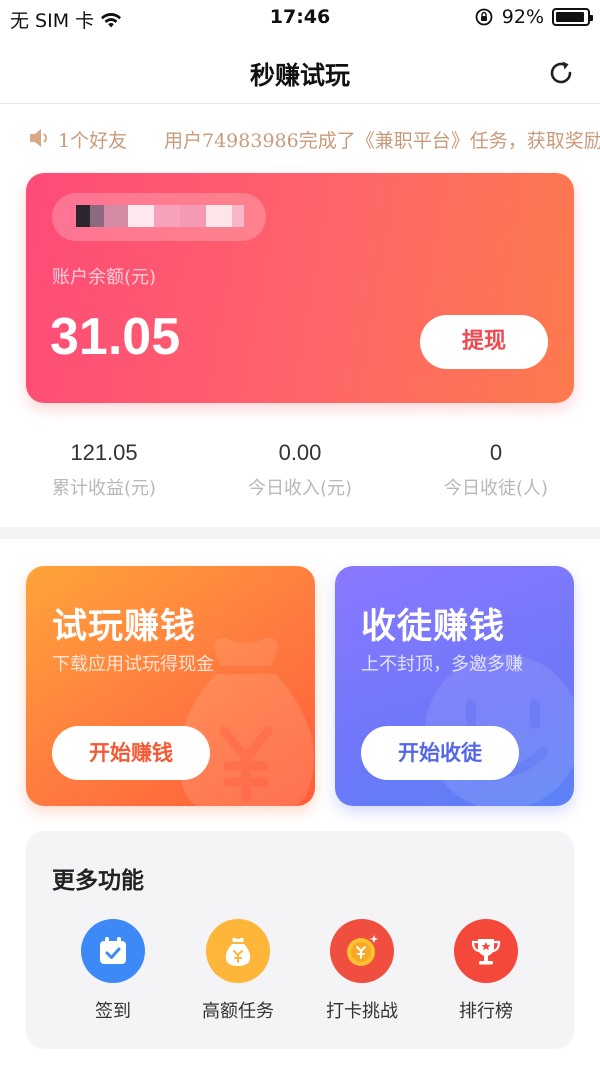 Image resolution: width=600 pixels, height=1067 pixels. I want to click on section-divider, so click(300, 533).